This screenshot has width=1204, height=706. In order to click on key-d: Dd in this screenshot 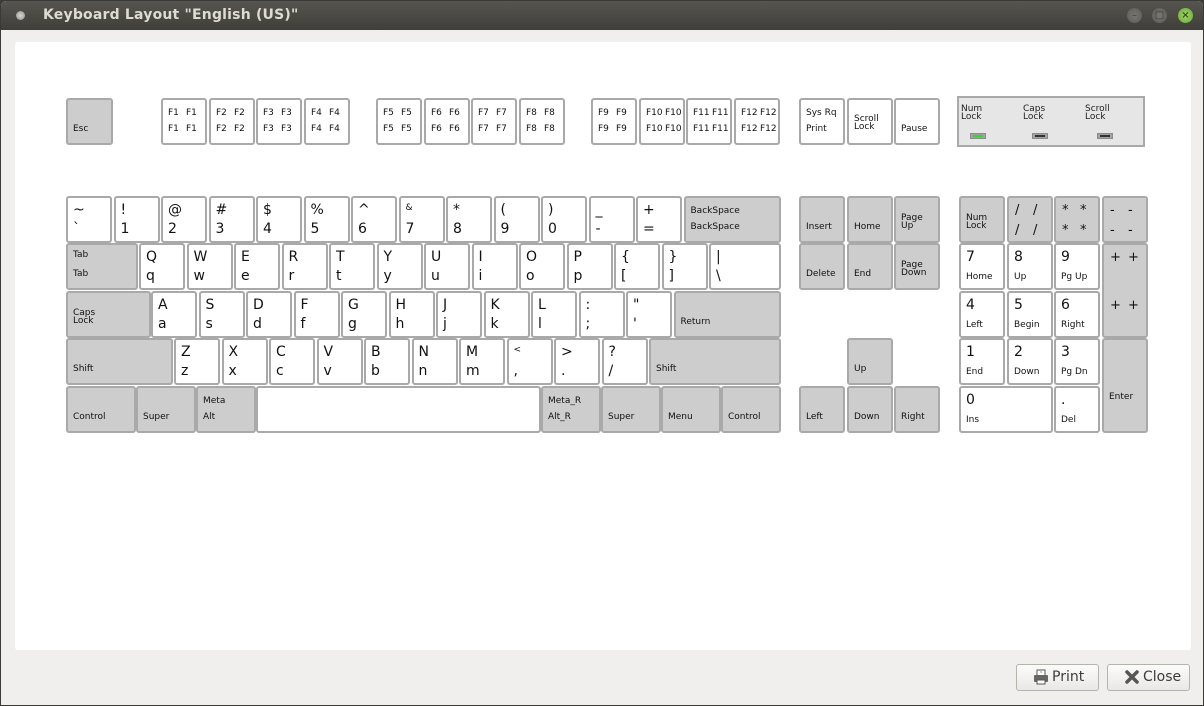, I will do `click(269, 314)`.